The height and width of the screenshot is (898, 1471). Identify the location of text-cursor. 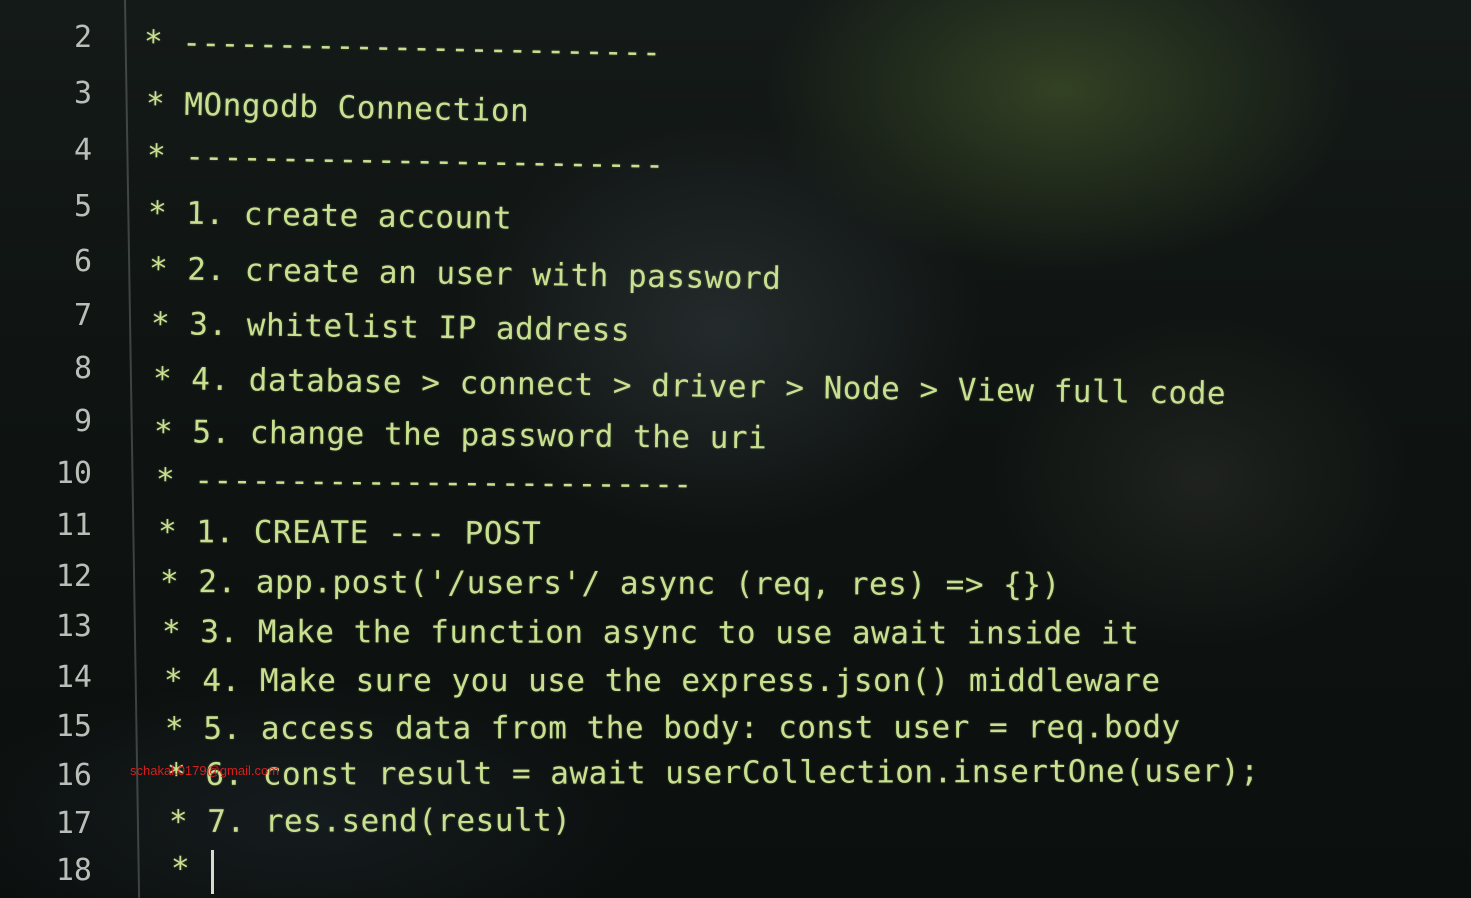
(212, 872).